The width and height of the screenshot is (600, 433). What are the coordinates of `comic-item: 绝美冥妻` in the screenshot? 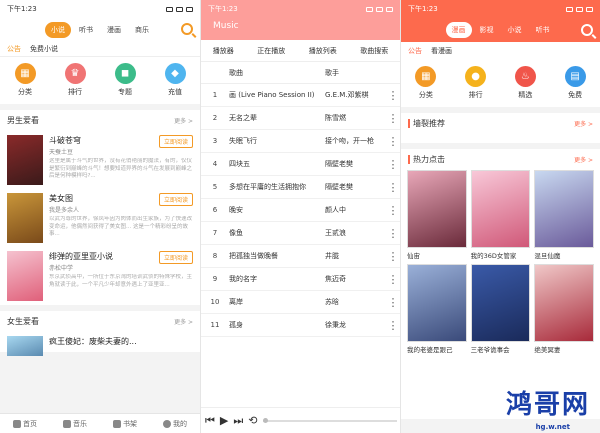 It's located at (564, 309).